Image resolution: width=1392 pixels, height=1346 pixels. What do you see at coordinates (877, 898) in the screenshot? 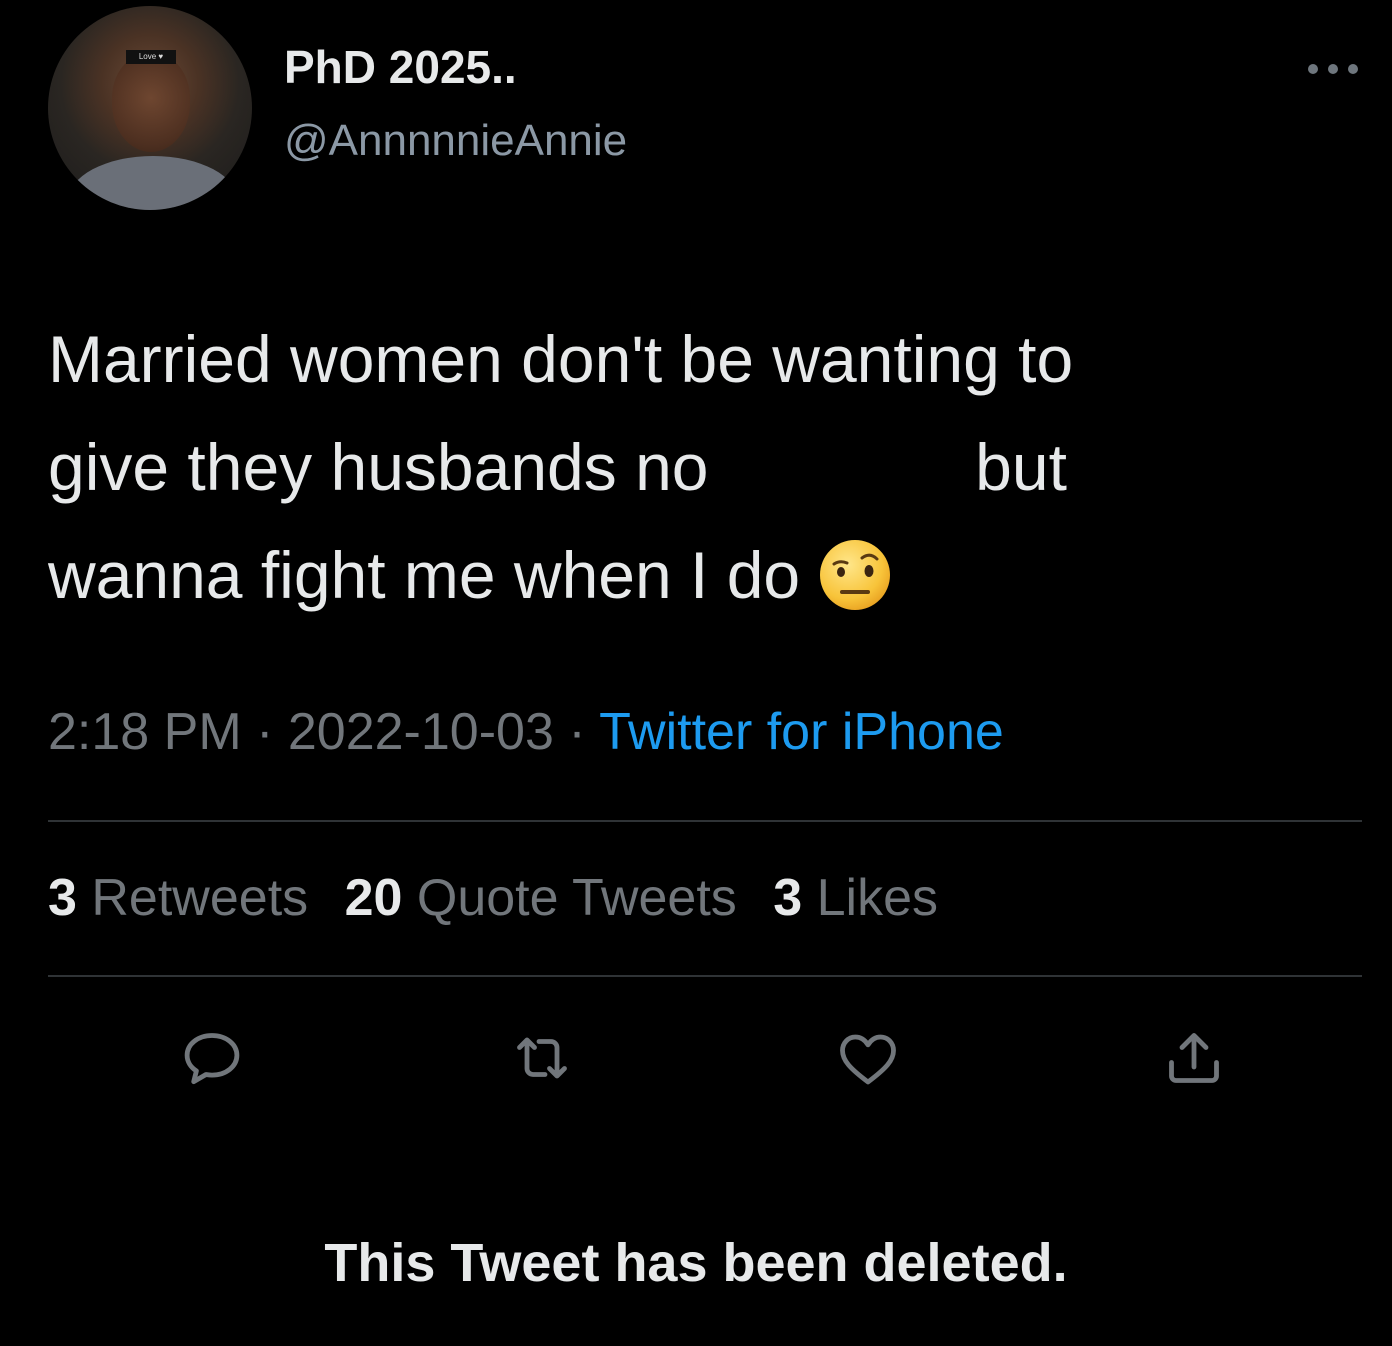
I see `likes-label: Likes` at bounding box center [877, 898].